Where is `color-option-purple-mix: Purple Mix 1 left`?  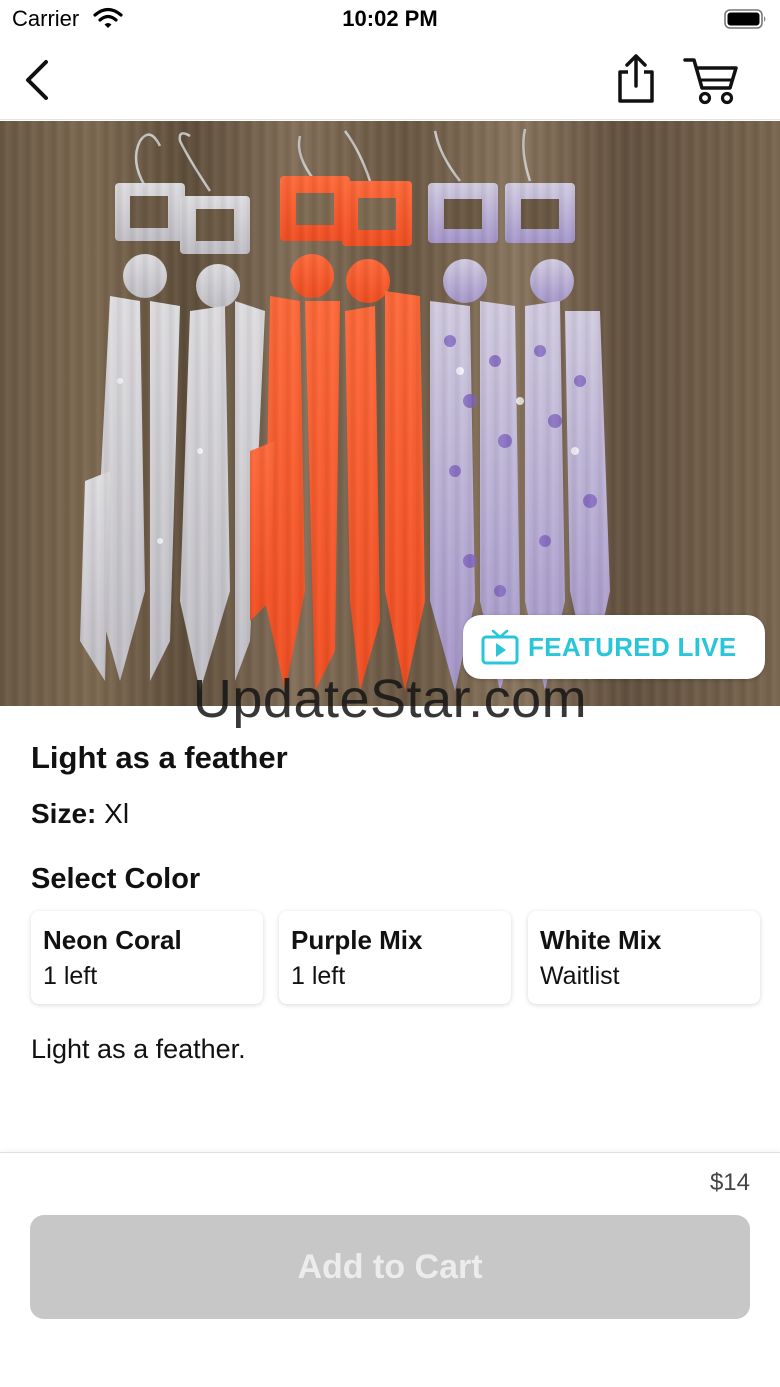
color-option-purple-mix: Purple Mix 1 left is located at coordinates (395, 957).